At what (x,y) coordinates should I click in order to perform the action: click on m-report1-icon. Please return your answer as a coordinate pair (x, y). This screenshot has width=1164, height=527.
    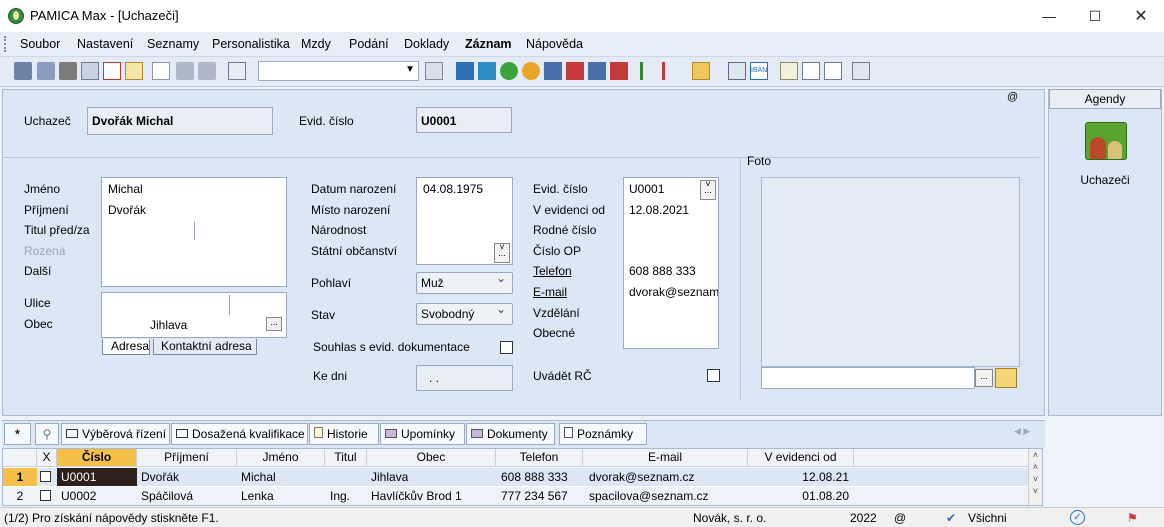
    Looking at the image, I should click on (553, 71).